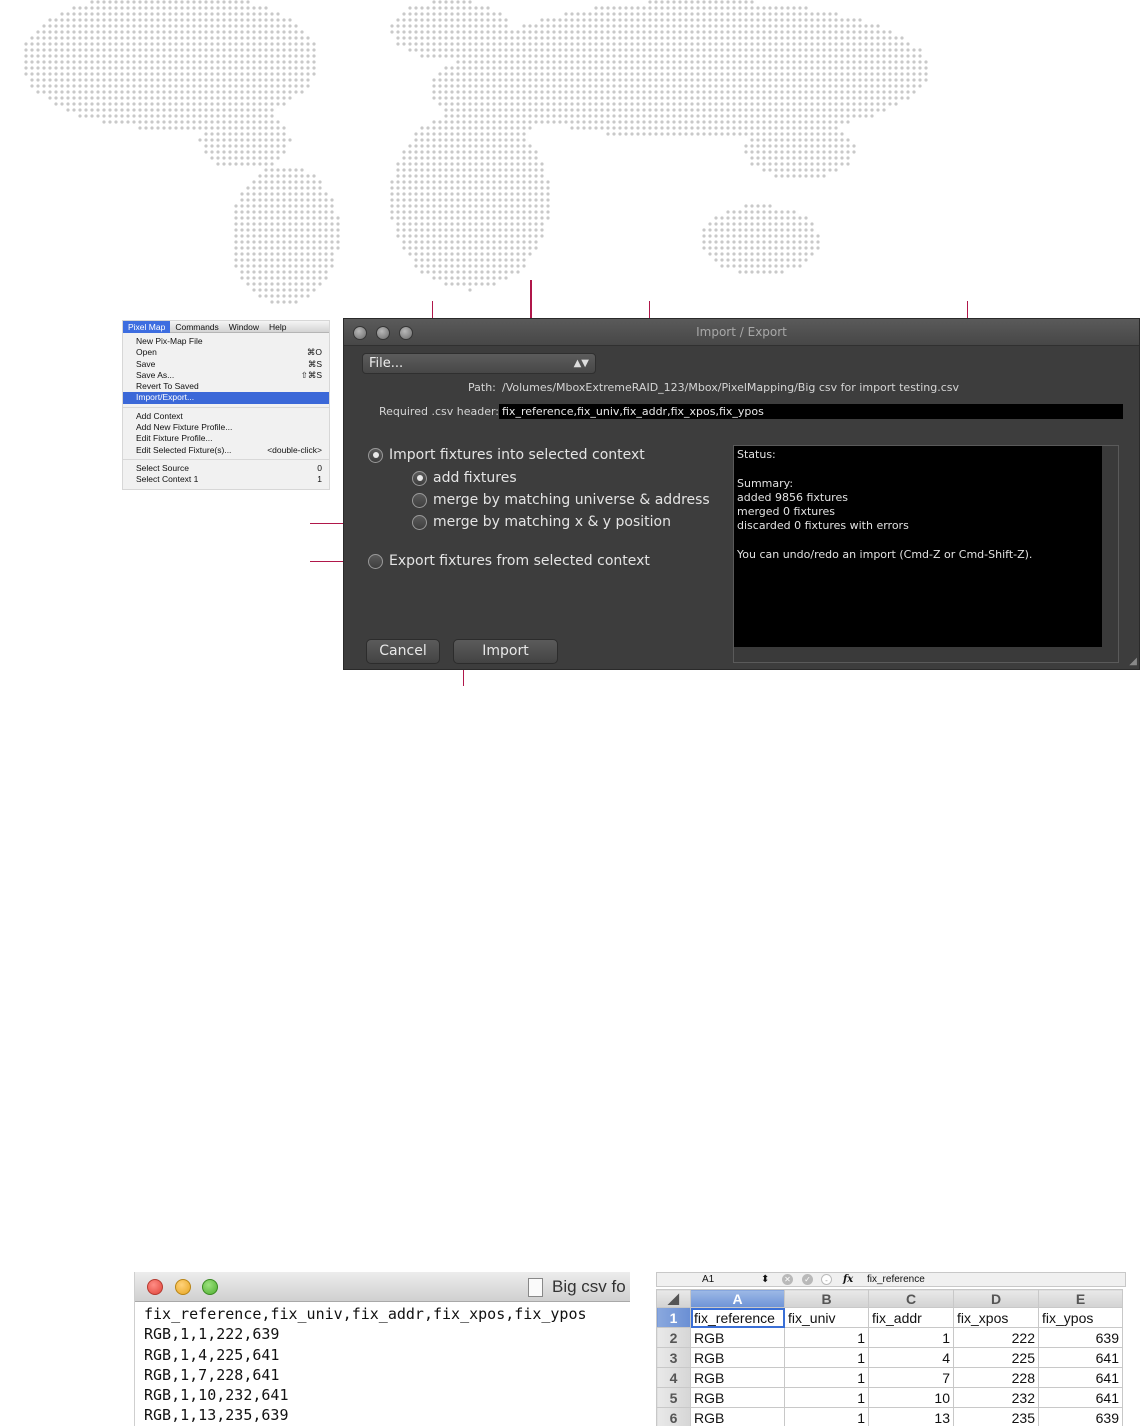 This screenshot has width=1141, height=1426. Describe the element at coordinates (1110, 554) in the screenshot. I see `status-vertical-scrollbar` at that location.